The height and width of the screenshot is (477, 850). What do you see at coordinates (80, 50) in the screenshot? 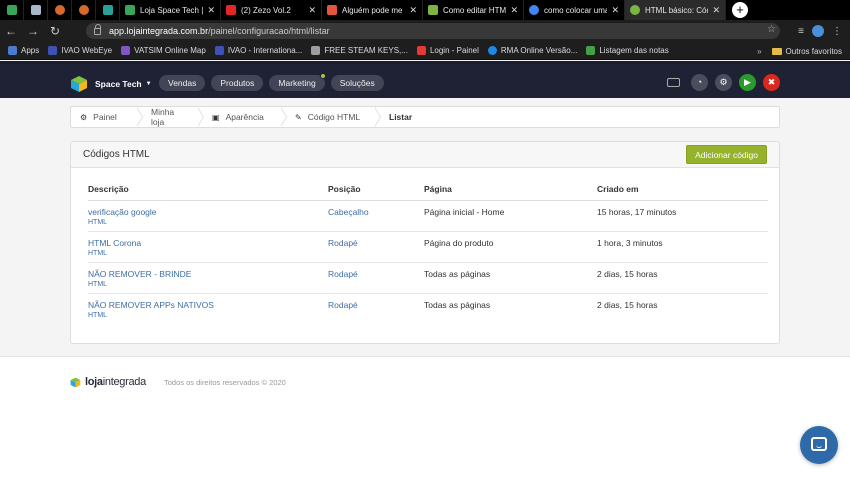
I see `bookmark-item: IVAO WebEye` at bounding box center [80, 50].